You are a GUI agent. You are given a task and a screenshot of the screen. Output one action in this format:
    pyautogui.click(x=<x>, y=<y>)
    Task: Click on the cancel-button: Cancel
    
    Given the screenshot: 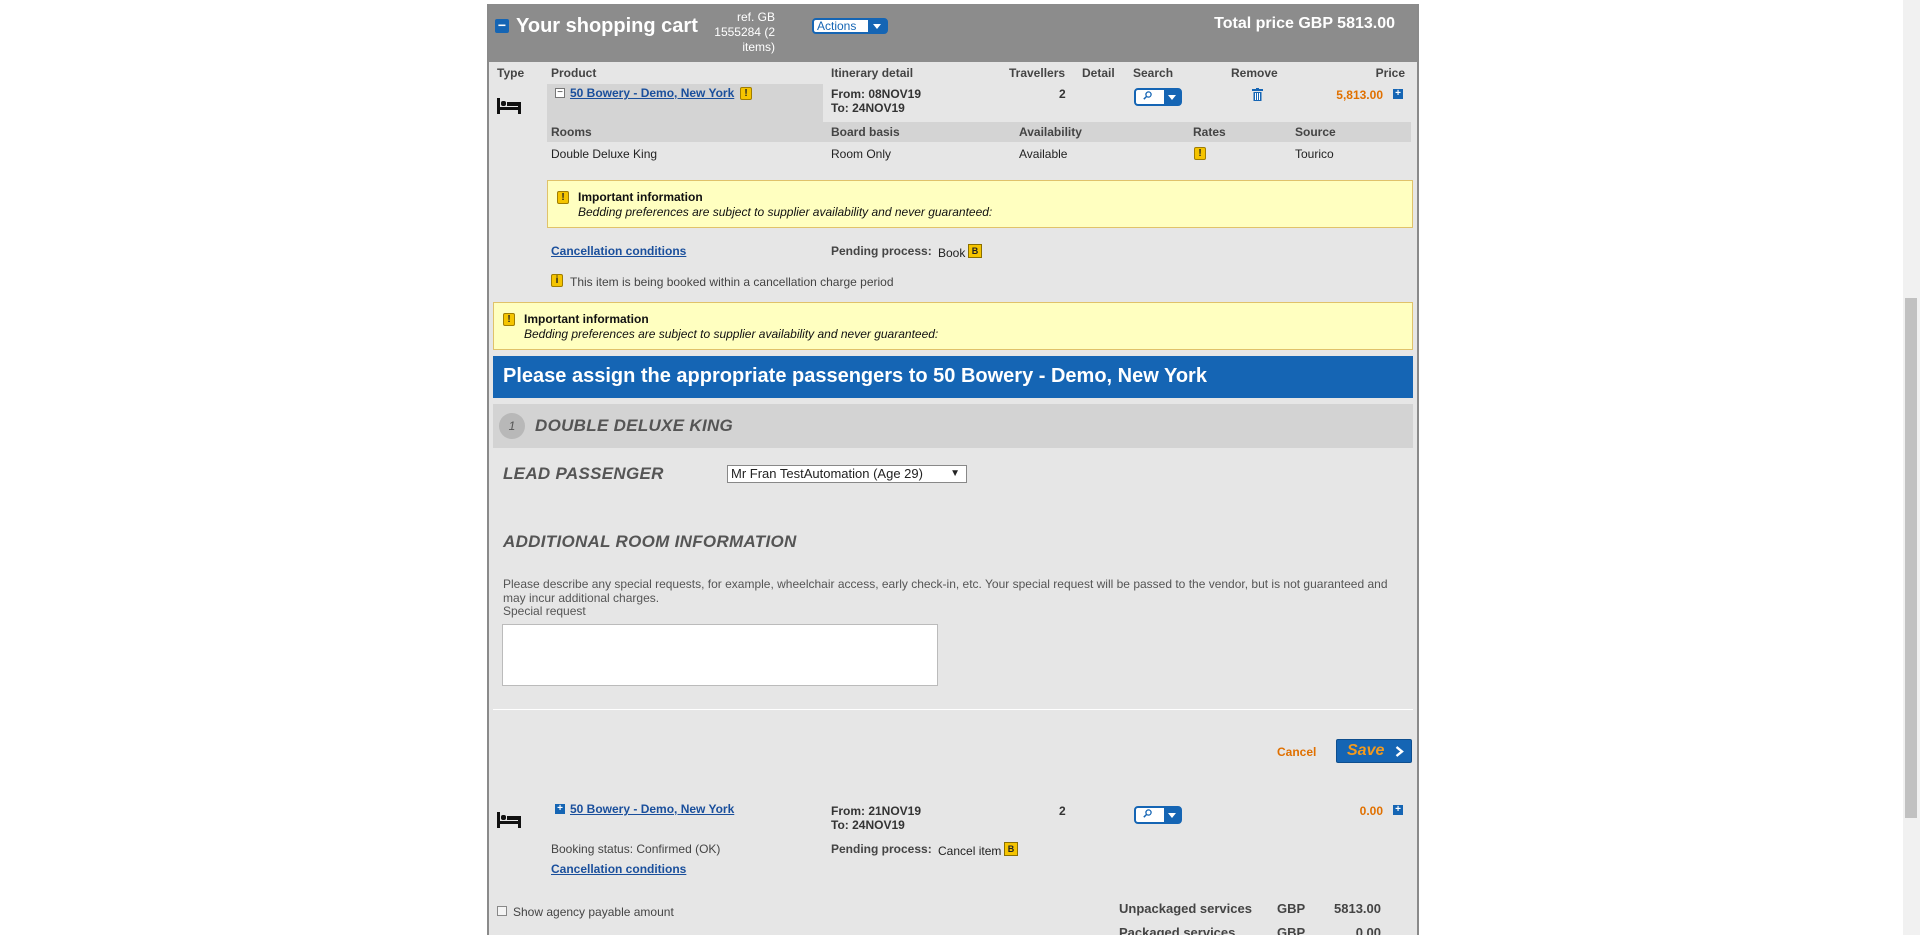 What is the action you would take?
    pyautogui.click(x=1296, y=752)
    